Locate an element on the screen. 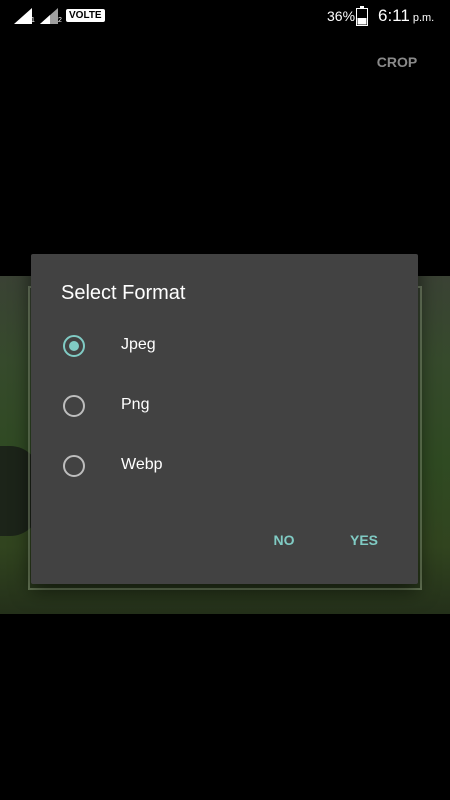 Image resolution: width=450 pixels, height=800 pixels. no-button: NO is located at coordinates (284, 540).